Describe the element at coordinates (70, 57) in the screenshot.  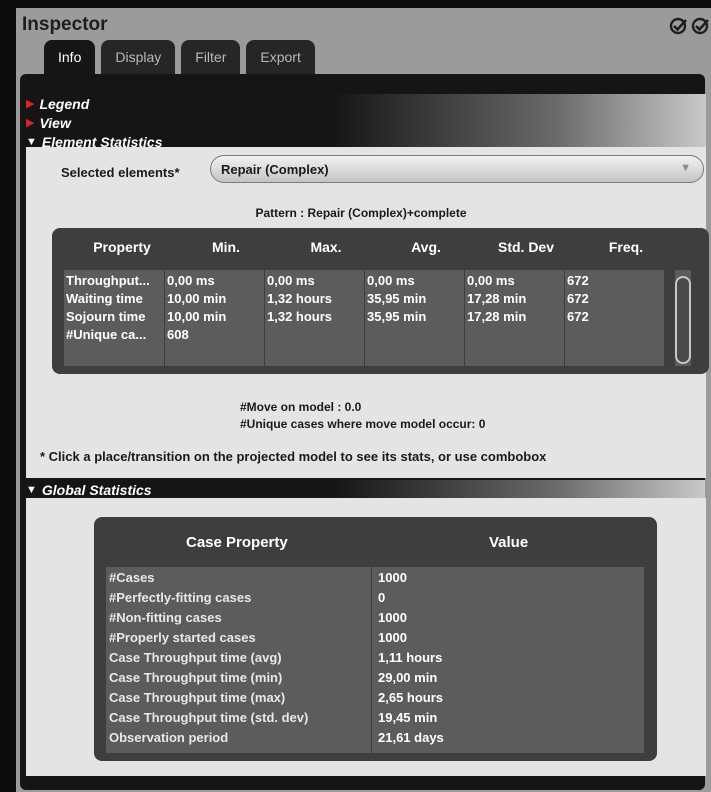
I see `tab-info: Info` at that location.